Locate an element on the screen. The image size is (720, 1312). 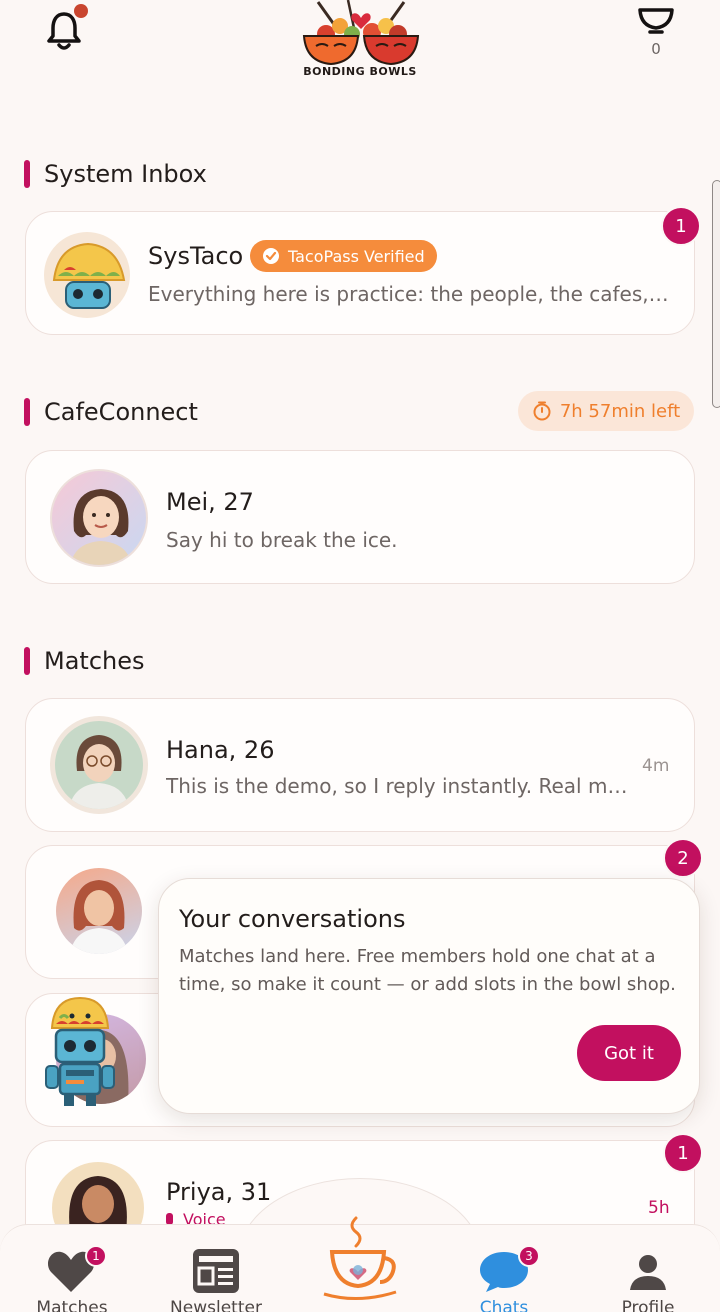
verified-label: TacoPass Verified is located at coordinates (356, 256).